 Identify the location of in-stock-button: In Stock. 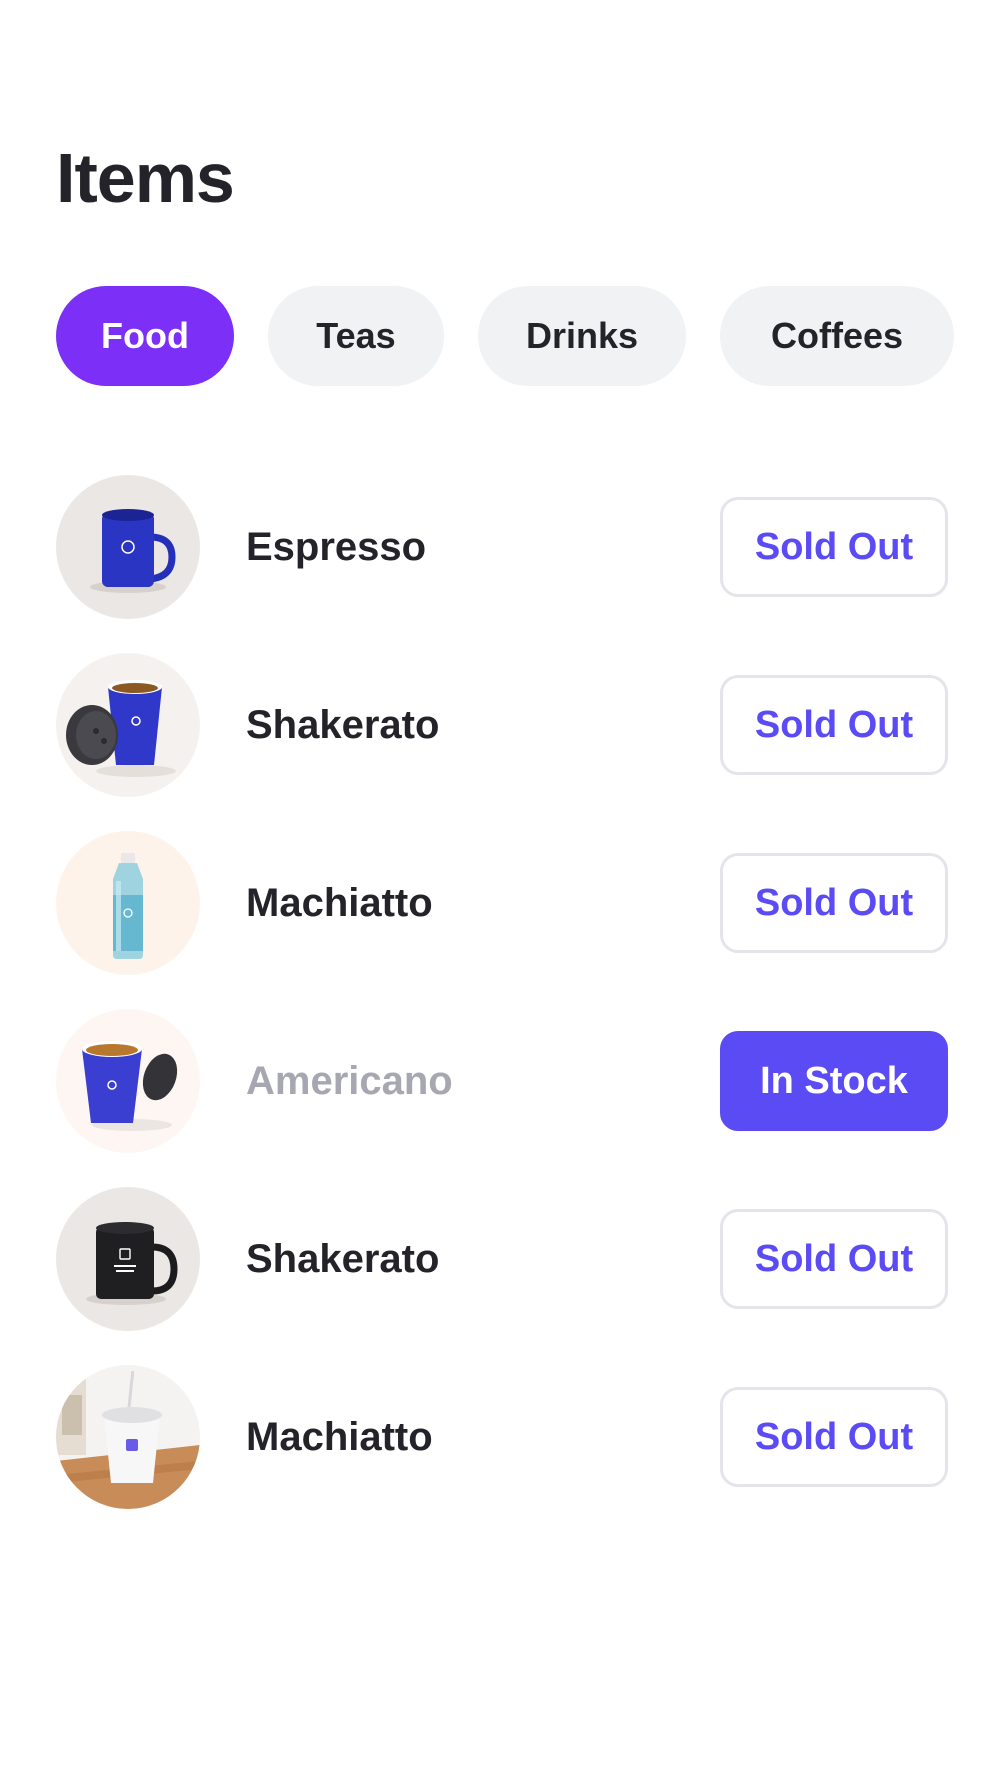
(834, 1081).